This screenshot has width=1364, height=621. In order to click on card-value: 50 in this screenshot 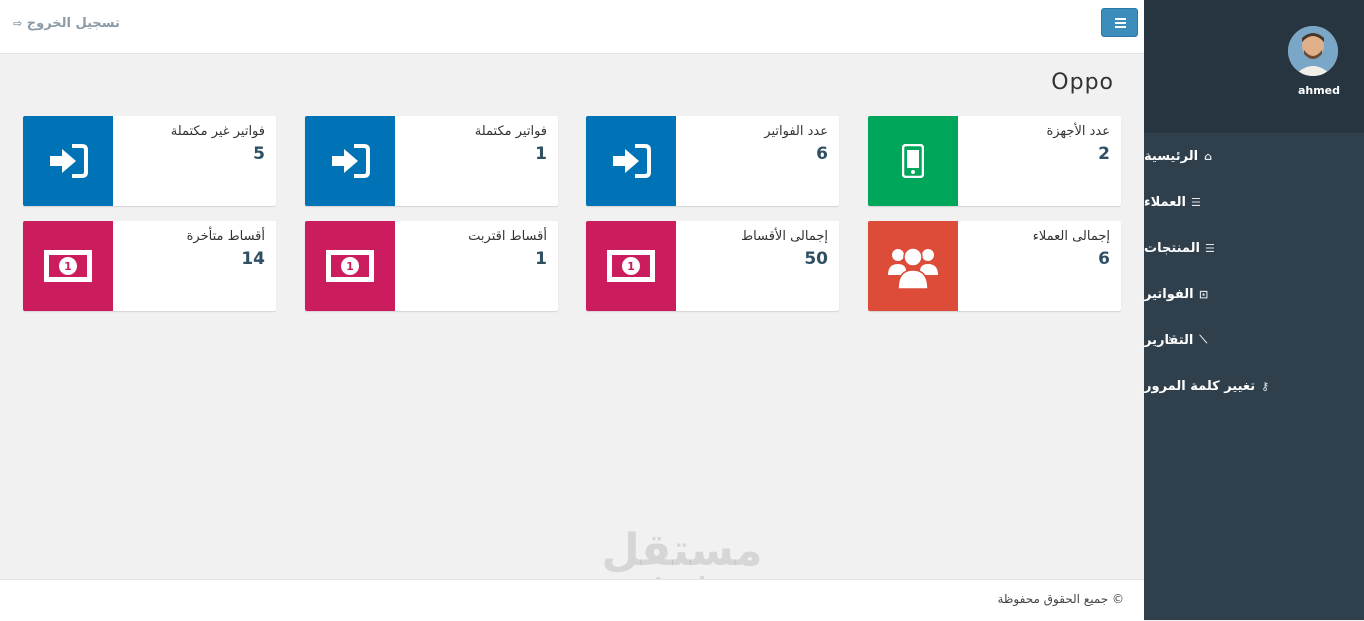, I will do `click(816, 259)`.